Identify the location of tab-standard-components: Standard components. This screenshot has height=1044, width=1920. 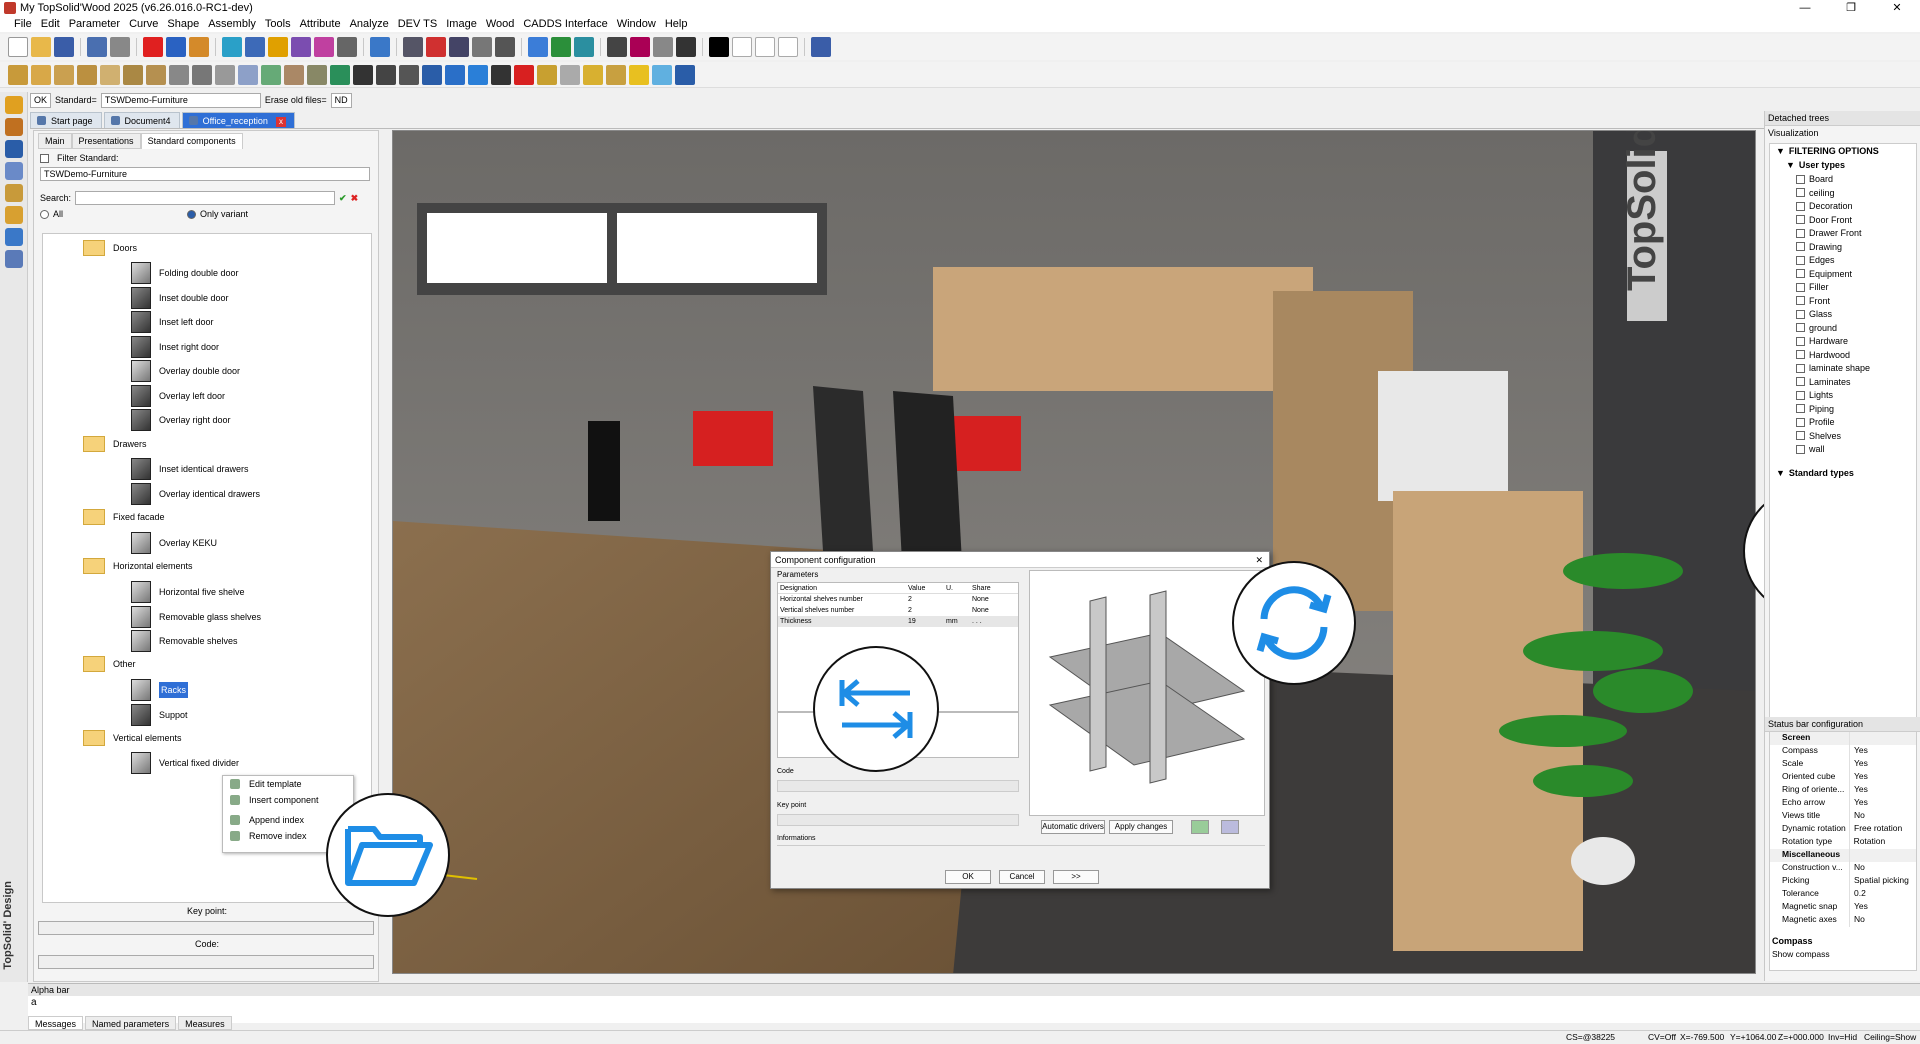
(191, 141).